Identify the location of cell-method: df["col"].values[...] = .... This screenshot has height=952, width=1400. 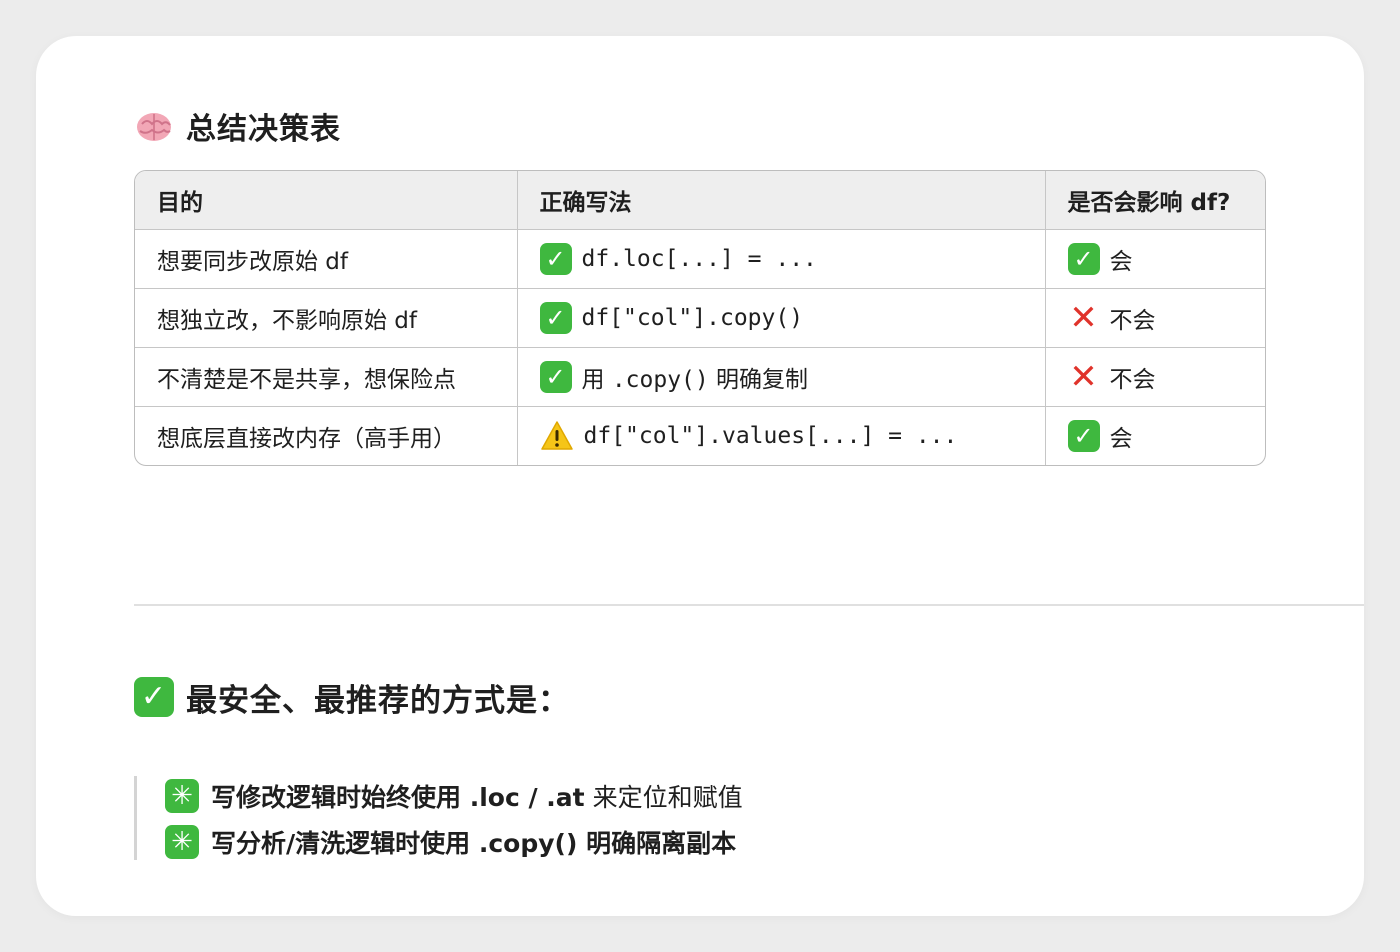
(781, 435).